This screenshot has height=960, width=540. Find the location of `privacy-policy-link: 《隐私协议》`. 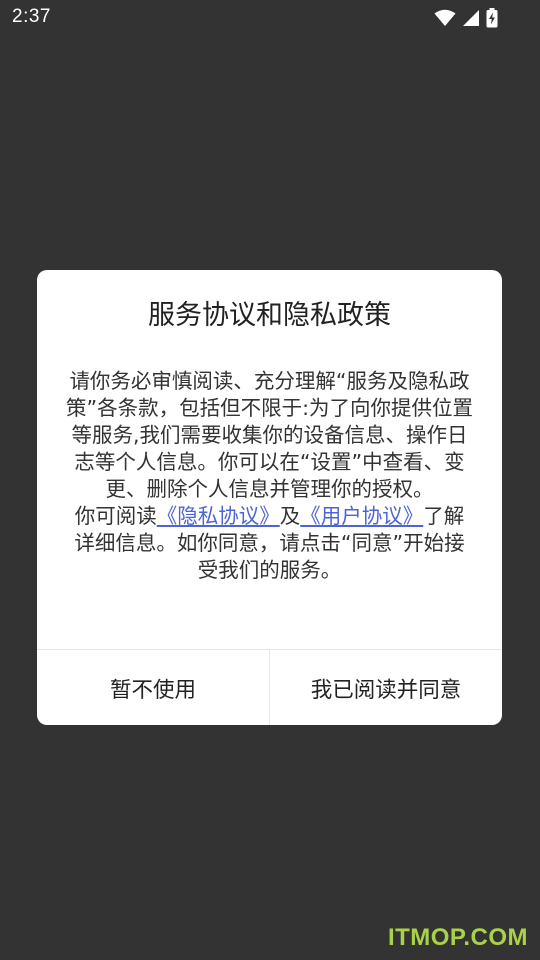

privacy-policy-link: 《隐私协议》 is located at coordinates (218, 516).